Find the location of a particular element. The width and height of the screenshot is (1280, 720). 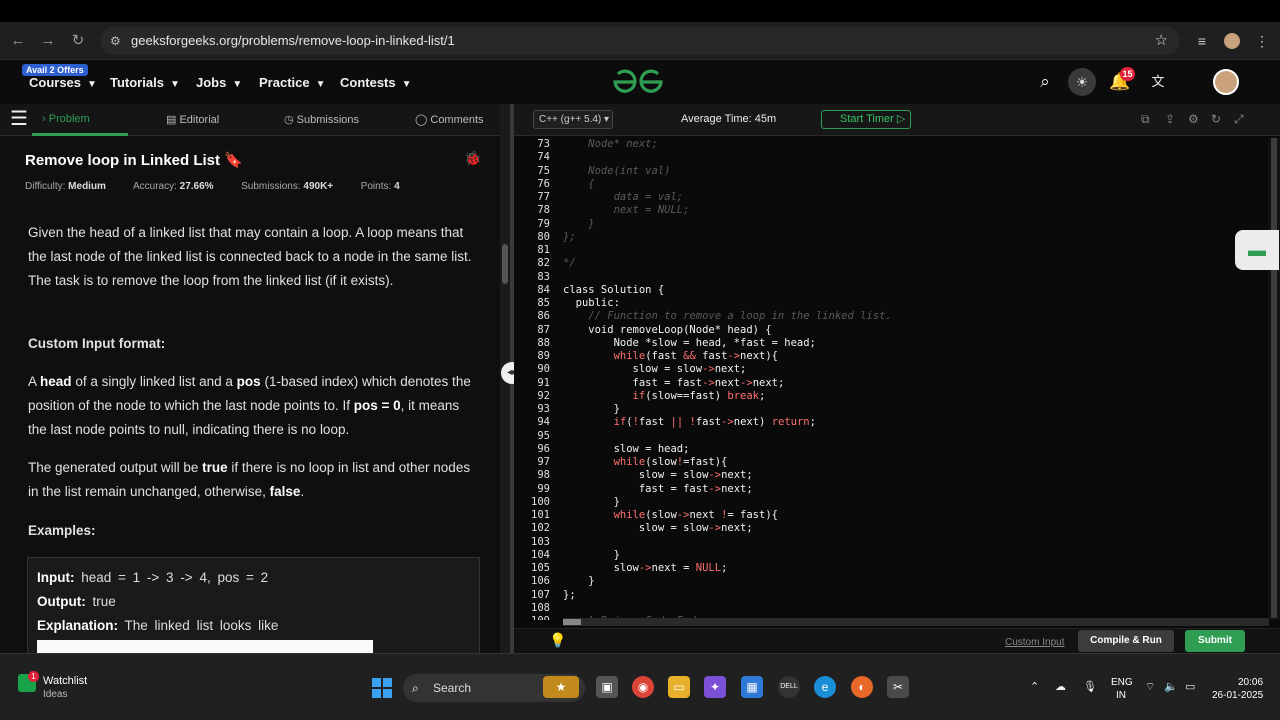

start-timer-button: Start Timer ▷ is located at coordinates (866, 119).